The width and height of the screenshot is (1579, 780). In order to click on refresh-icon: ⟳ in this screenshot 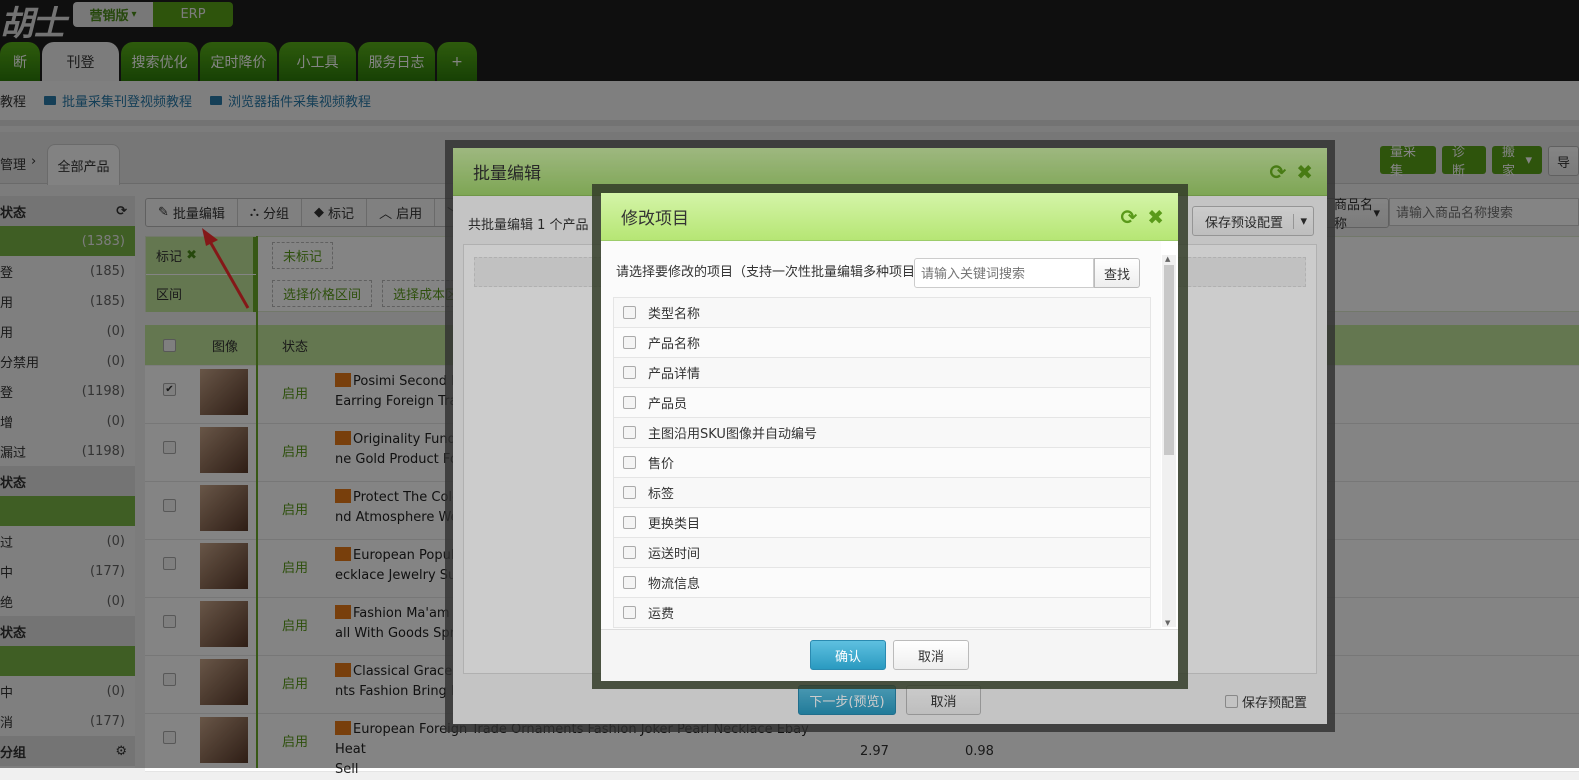, I will do `click(1128, 217)`.